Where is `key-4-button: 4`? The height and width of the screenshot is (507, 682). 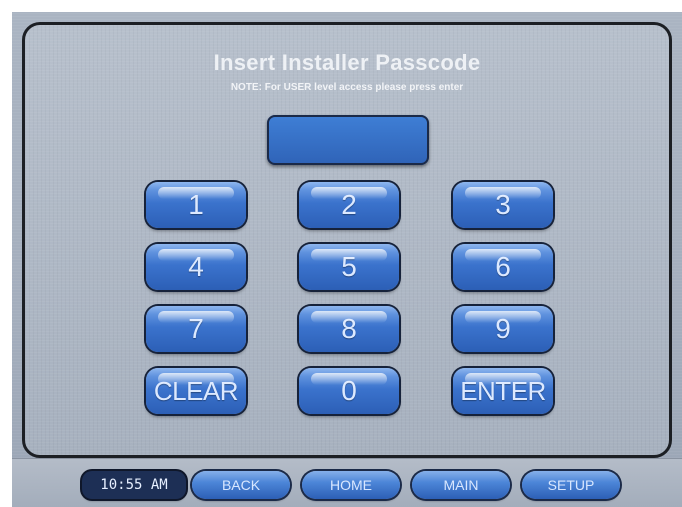
key-4-button: 4 is located at coordinates (196, 267).